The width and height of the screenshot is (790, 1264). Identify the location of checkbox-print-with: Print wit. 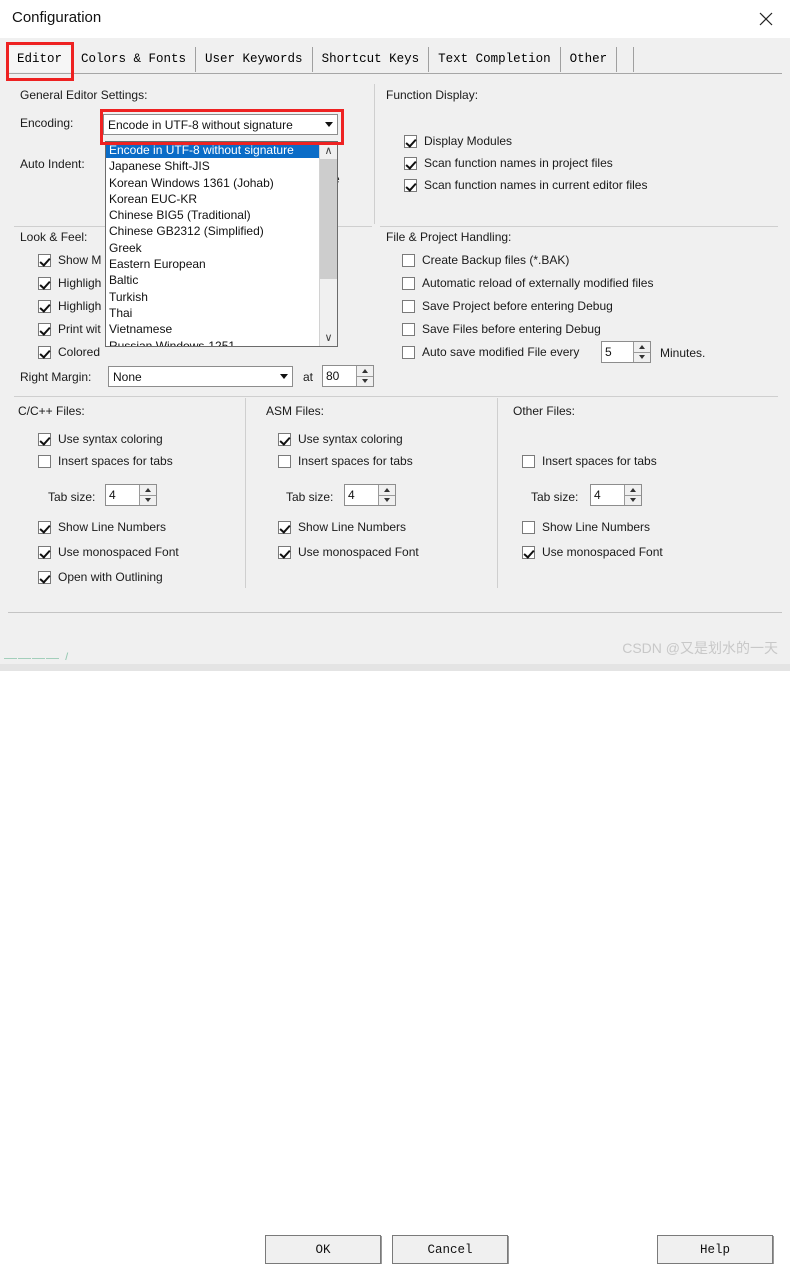
(69, 329).